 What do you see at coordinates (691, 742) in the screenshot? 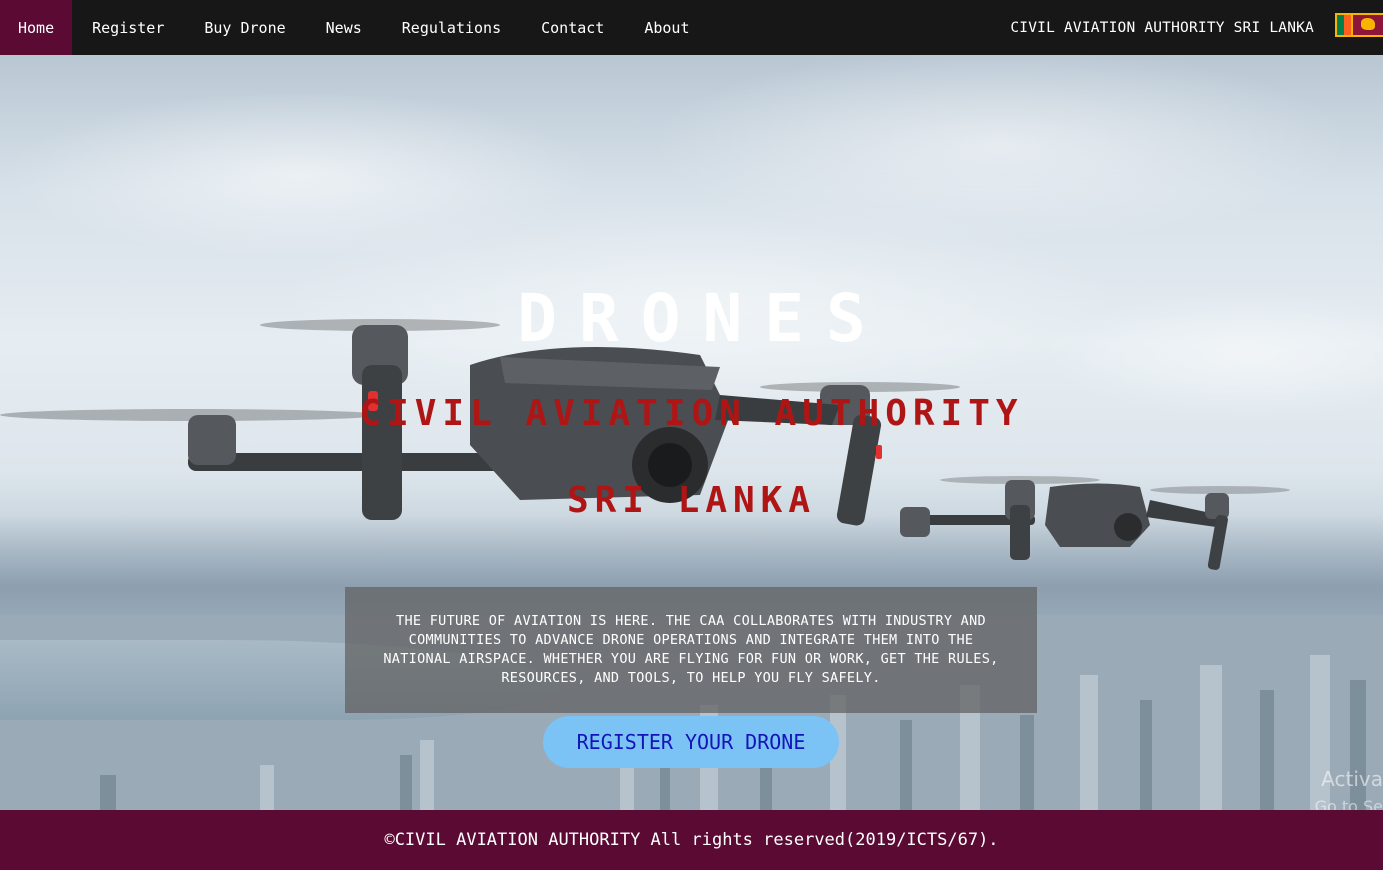
I see `register-drone-button: REGISTER YOUR DRONE` at bounding box center [691, 742].